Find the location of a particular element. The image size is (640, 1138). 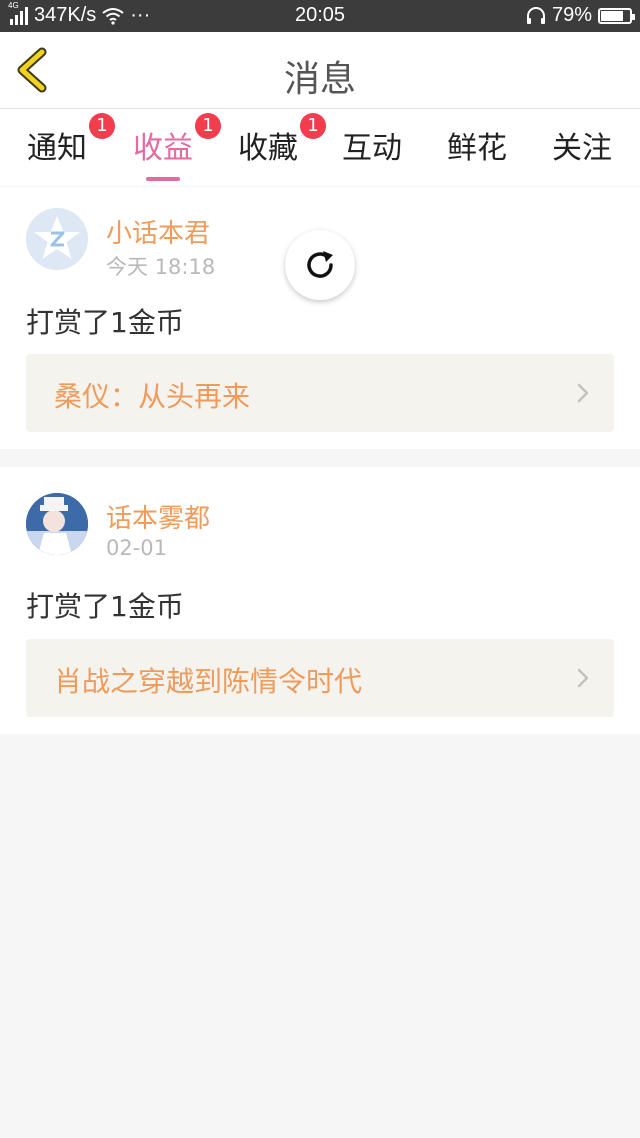

tab-earnings: 收益 1 is located at coordinates (177, 147).